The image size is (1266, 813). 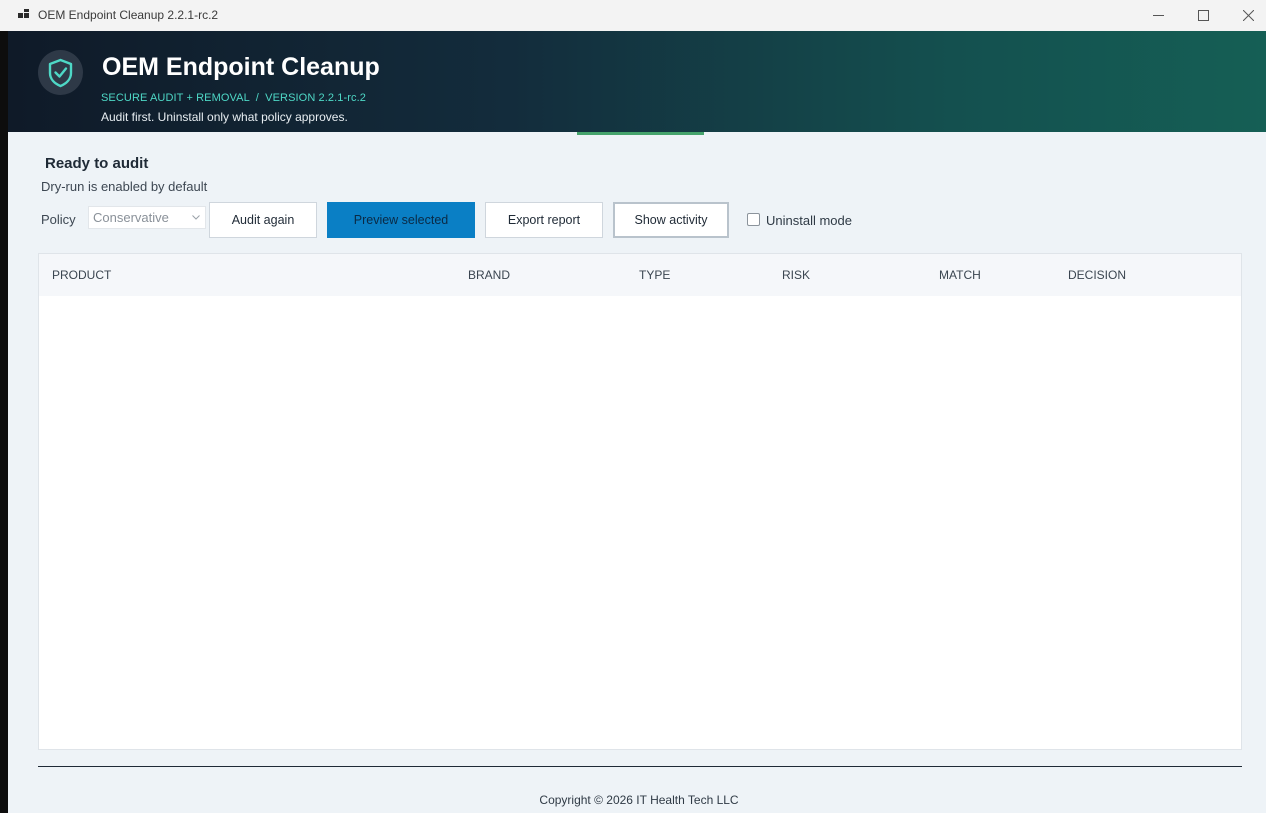 I want to click on policy-select: Conservative, so click(x=147, y=217).